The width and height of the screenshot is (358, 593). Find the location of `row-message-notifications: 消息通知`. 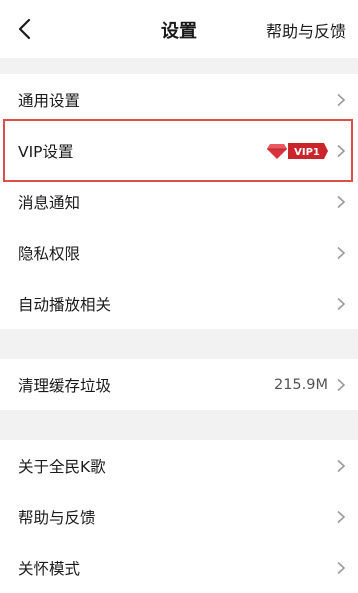

row-message-notifications: 消息通知 is located at coordinates (179, 201).